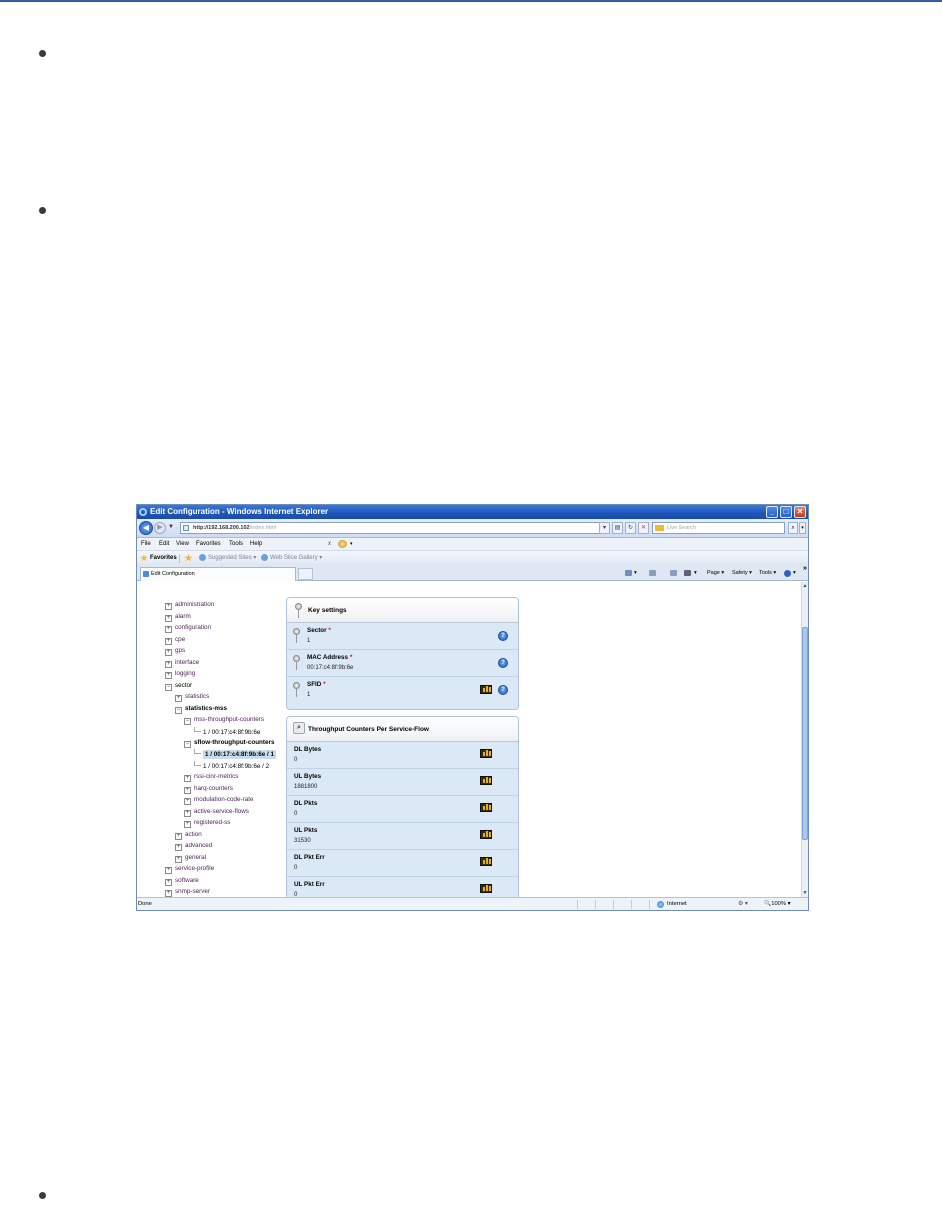  Describe the element at coordinates (175, 640) in the screenshot. I see `tree-item-cpe: + cpe` at that location.